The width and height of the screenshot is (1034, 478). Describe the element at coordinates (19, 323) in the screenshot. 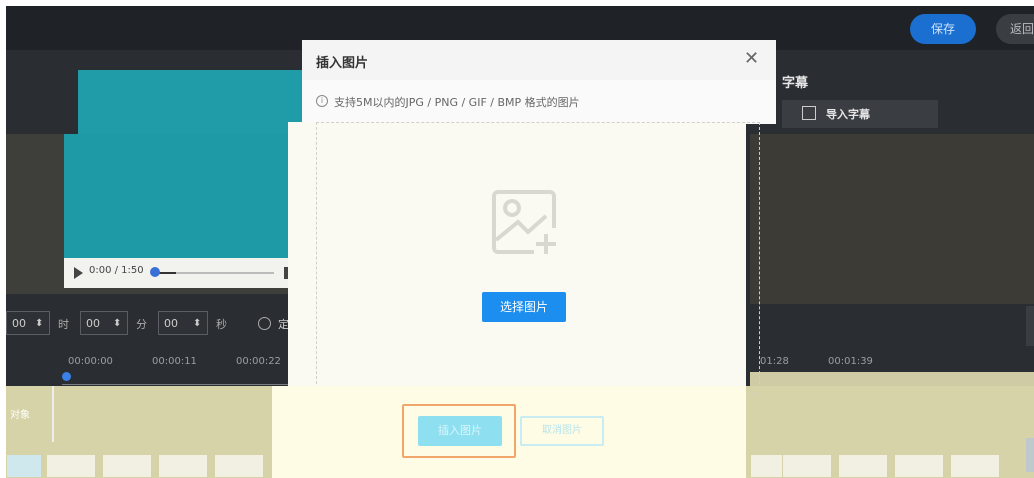

I see `hours-value: 00` at that location.